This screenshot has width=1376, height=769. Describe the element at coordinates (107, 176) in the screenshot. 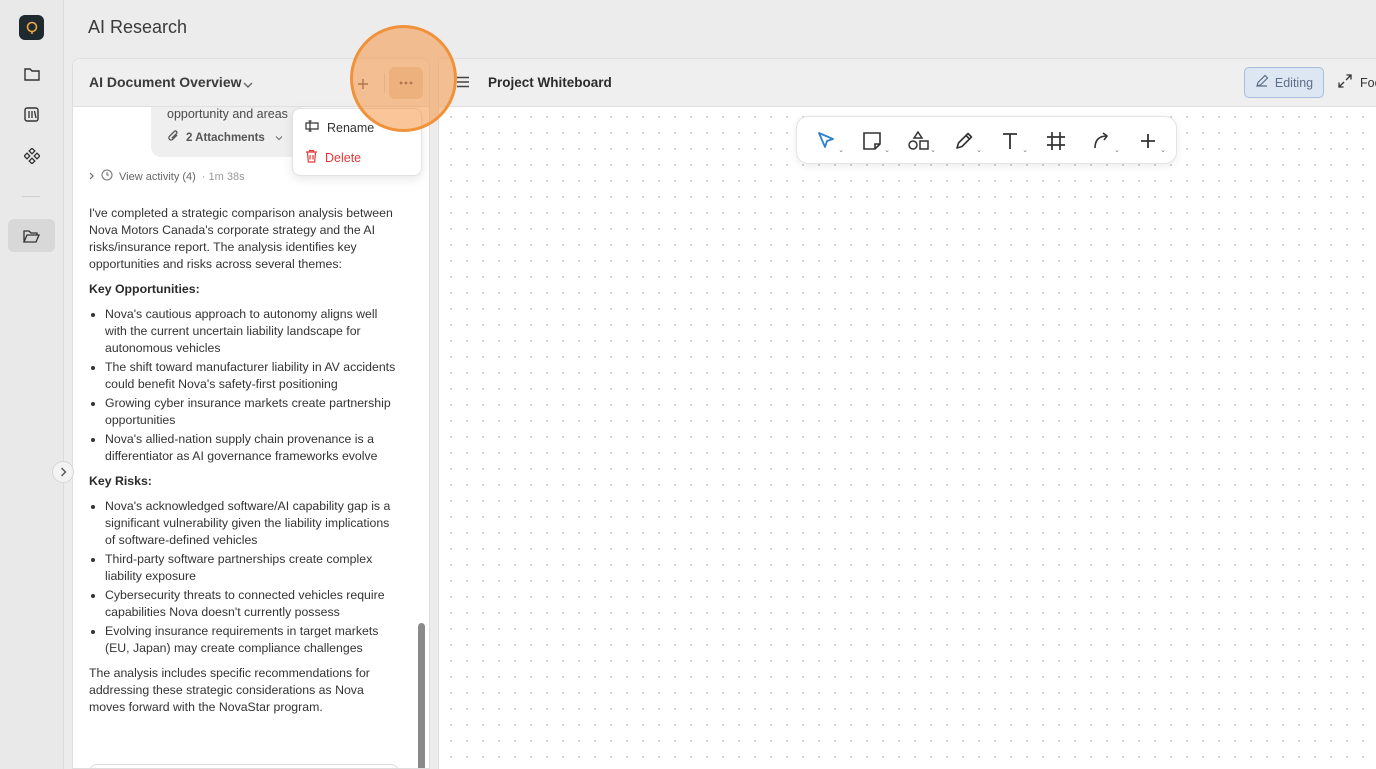

I see `clock-icon` at that location.